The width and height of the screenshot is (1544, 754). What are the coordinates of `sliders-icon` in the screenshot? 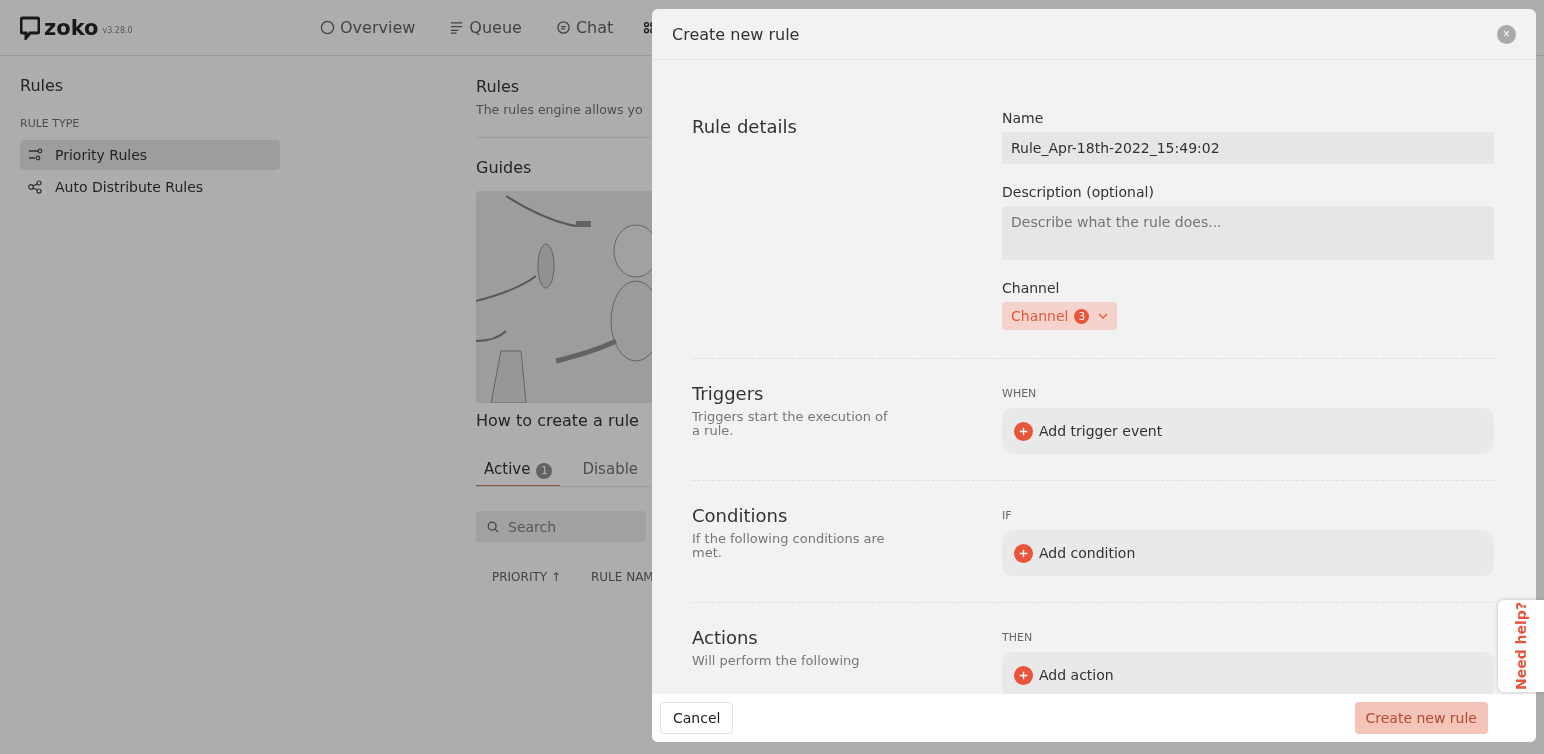 It's located at (35, 155).